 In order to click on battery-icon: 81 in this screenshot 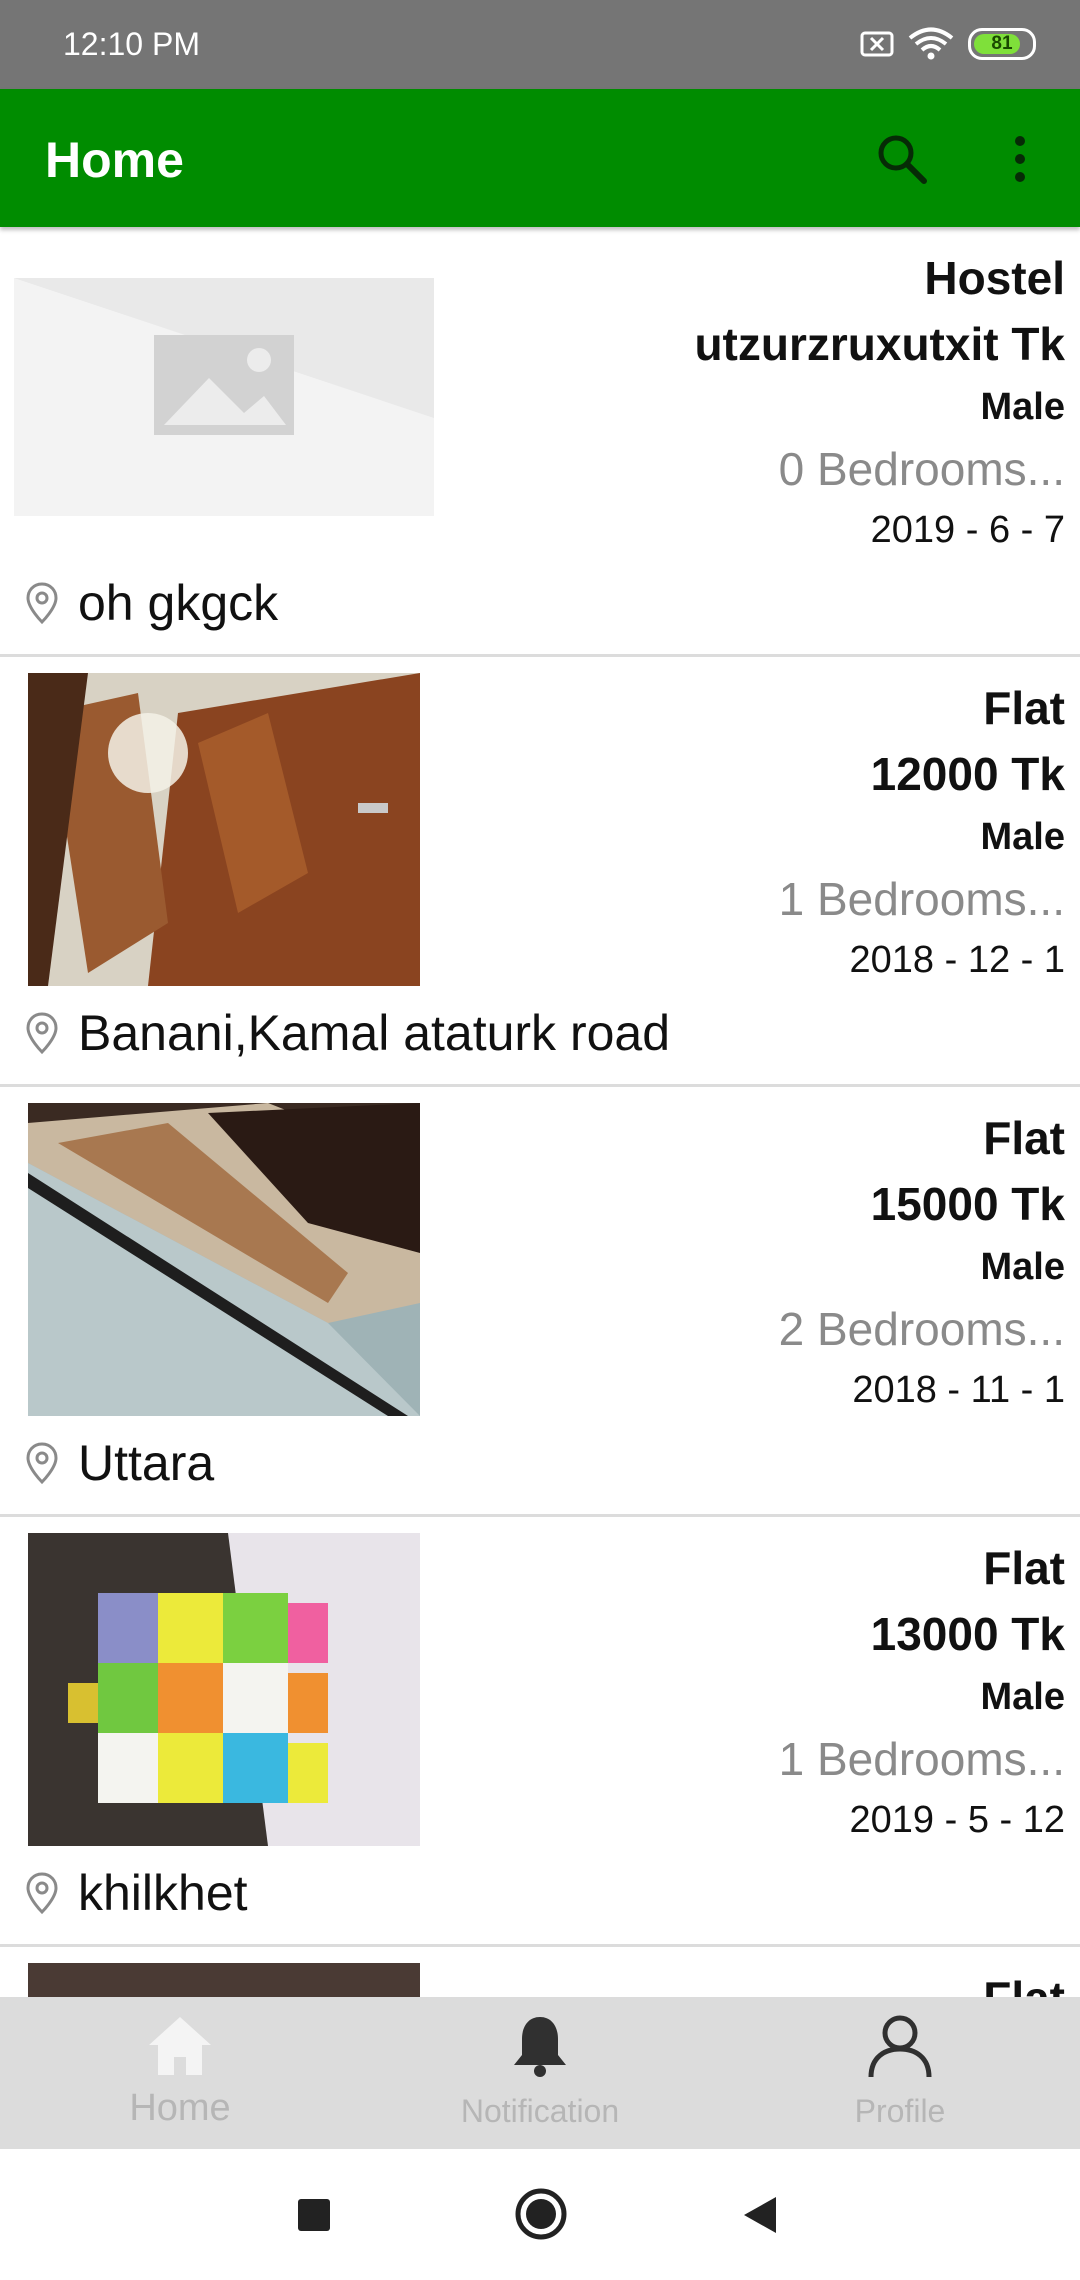, I will do `click(1002, 44)`.